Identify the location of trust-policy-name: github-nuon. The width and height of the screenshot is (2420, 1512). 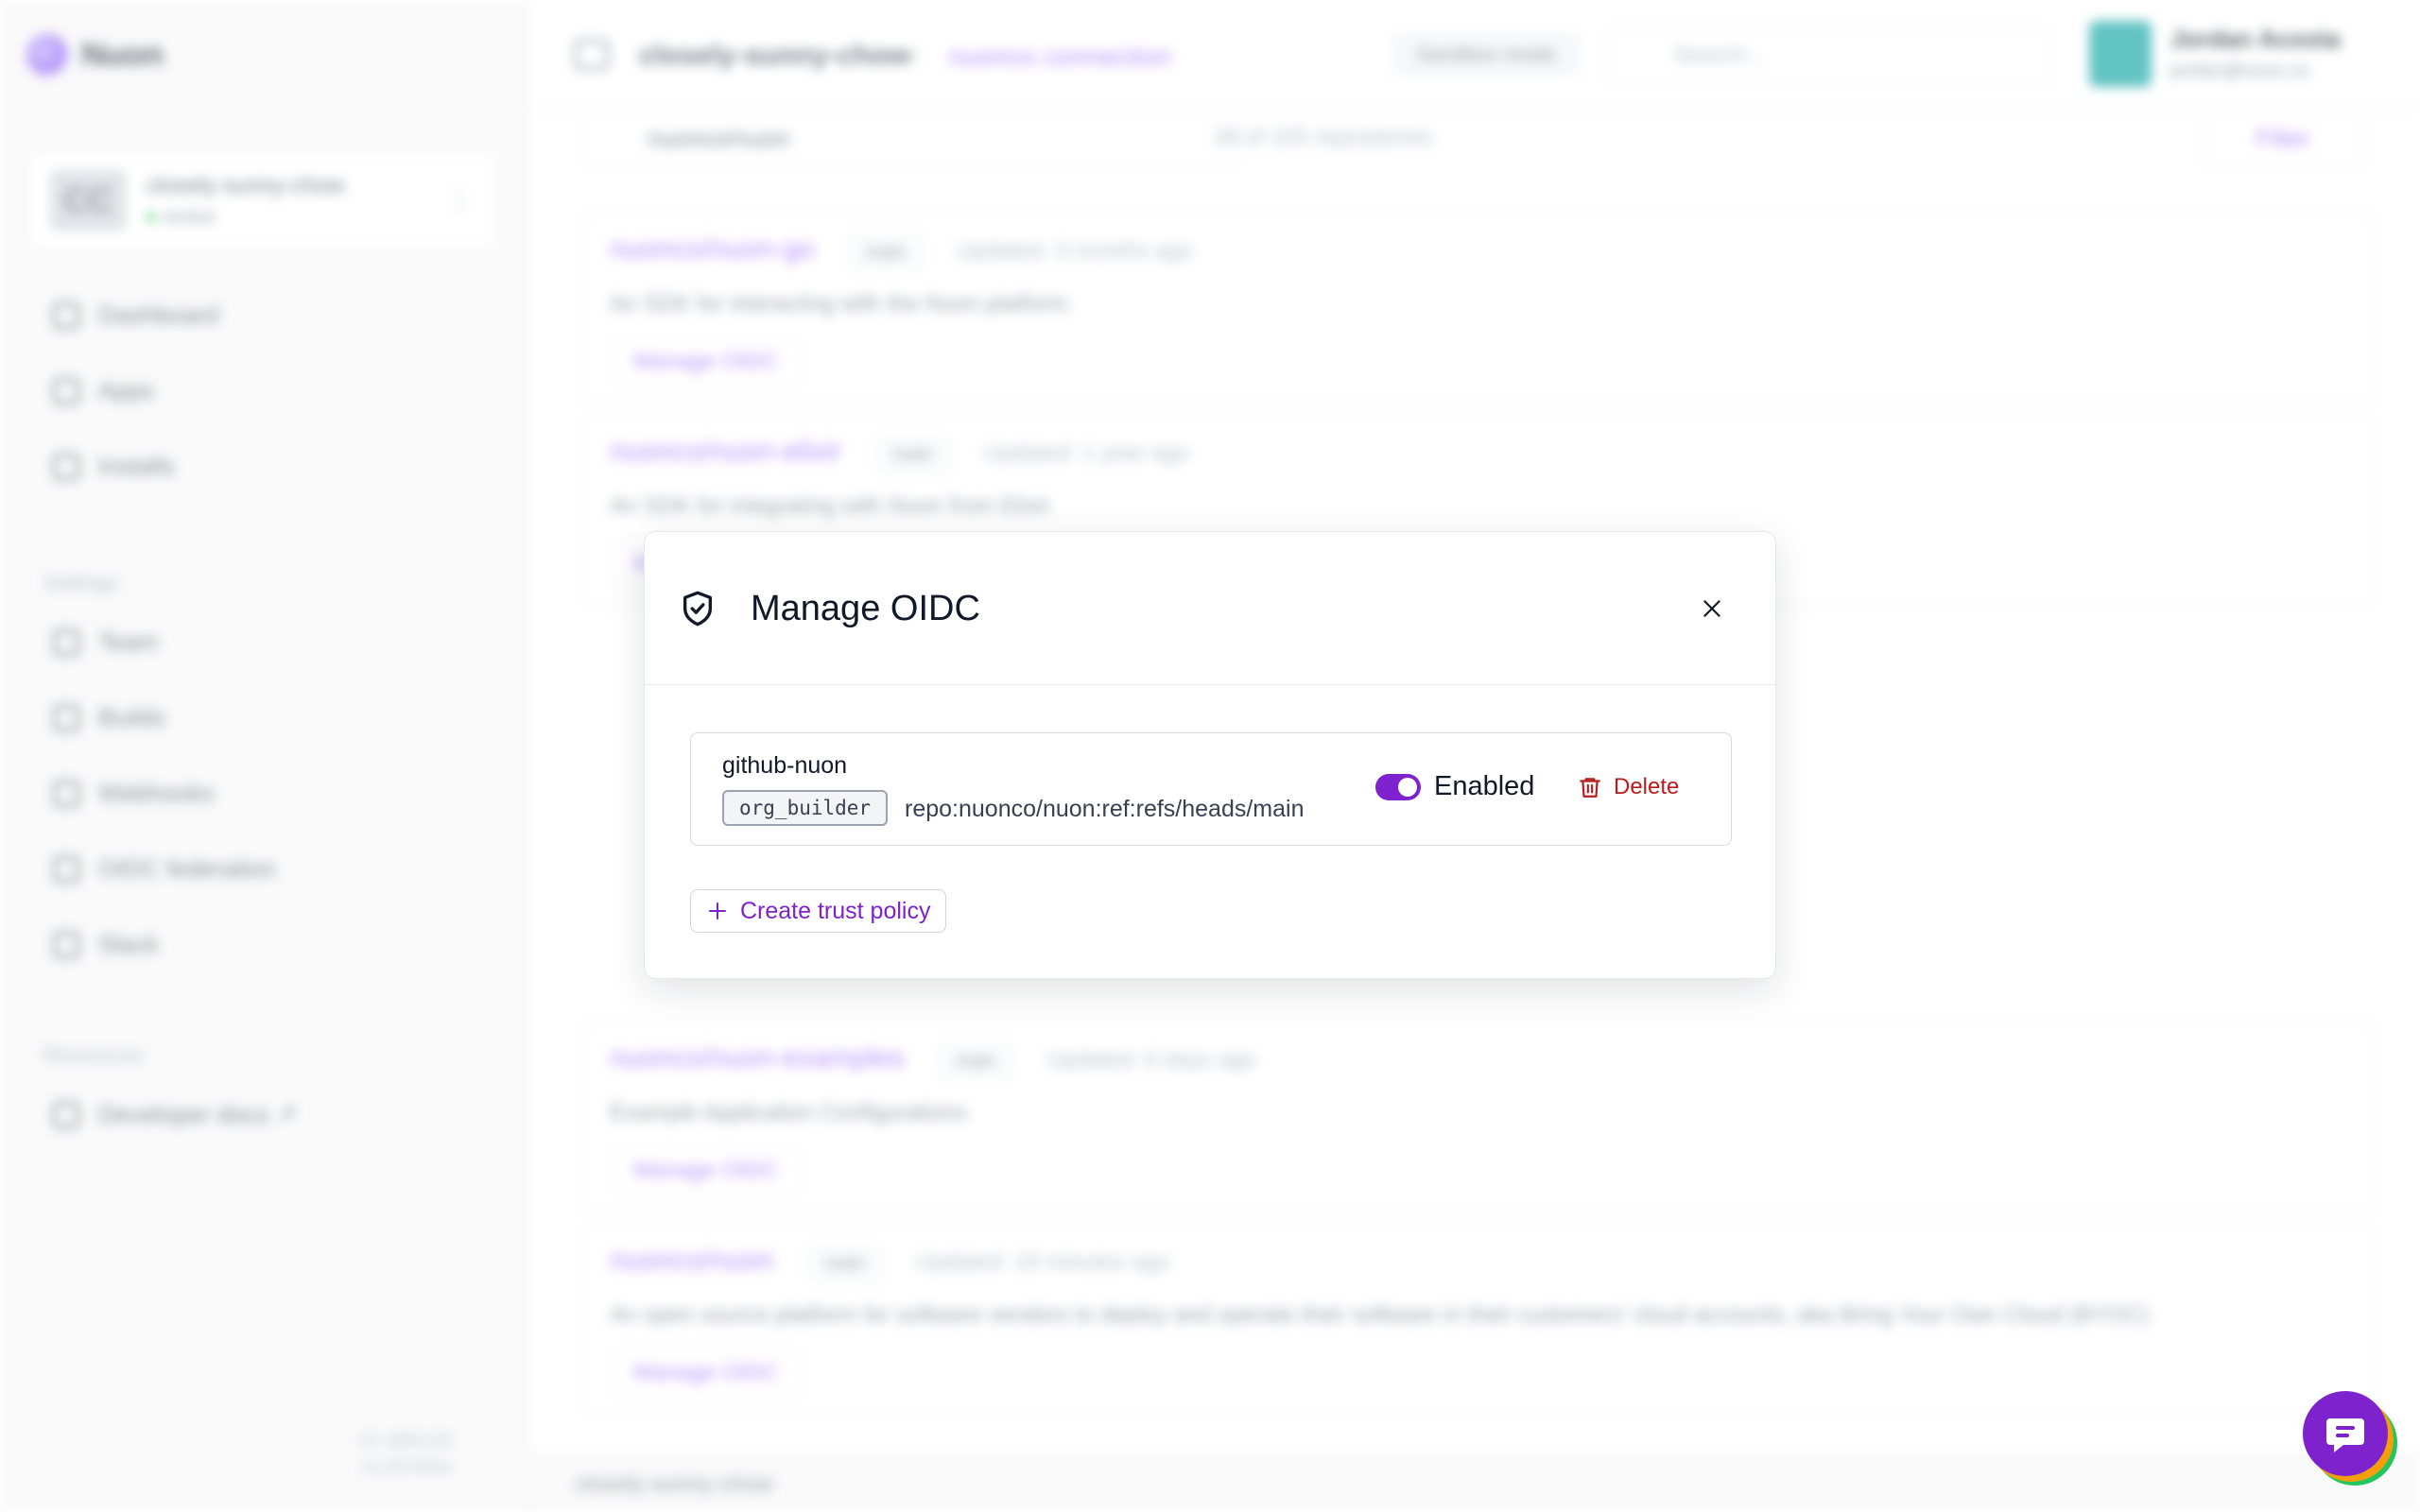
(785, 765).